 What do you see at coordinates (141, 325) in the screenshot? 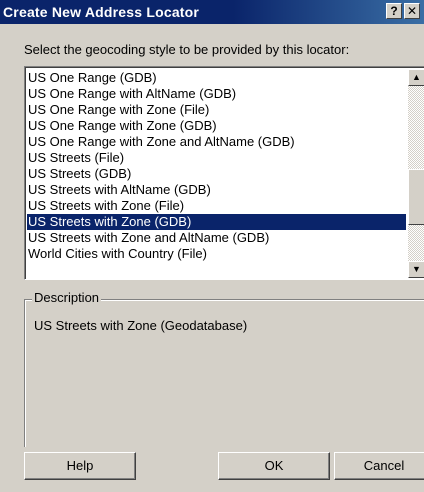
I see `description-text: US Streets with Zone (Geodatabase)` at bounding box center [141, 325].